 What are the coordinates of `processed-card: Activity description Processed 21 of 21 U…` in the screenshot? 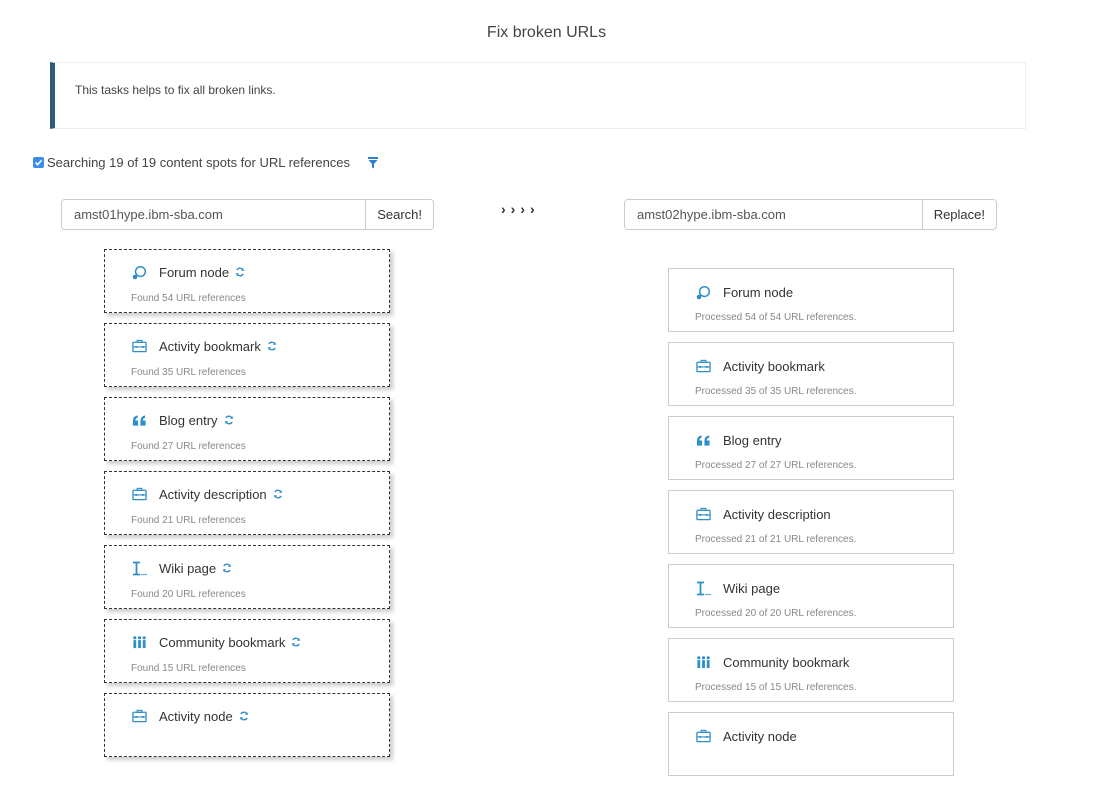 It's located at (811, 522).